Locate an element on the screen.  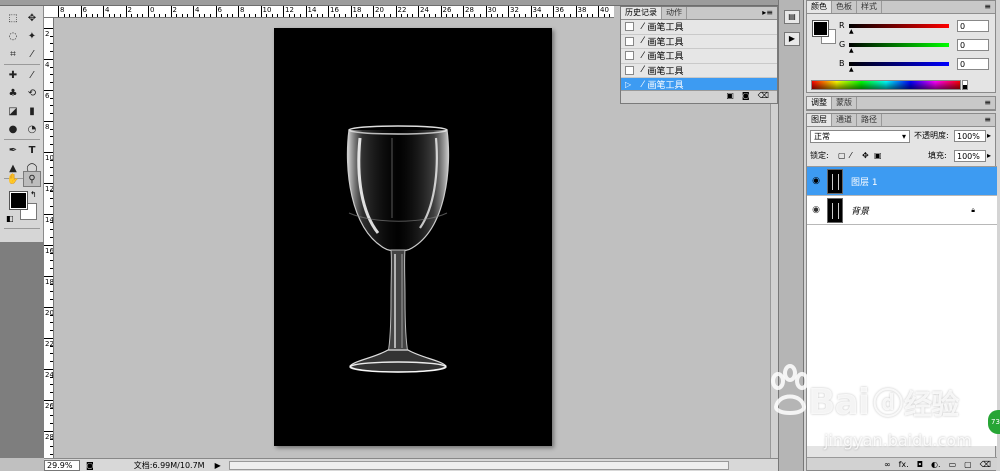
blue-value-field: 0 is located at coordinates (973, 64).